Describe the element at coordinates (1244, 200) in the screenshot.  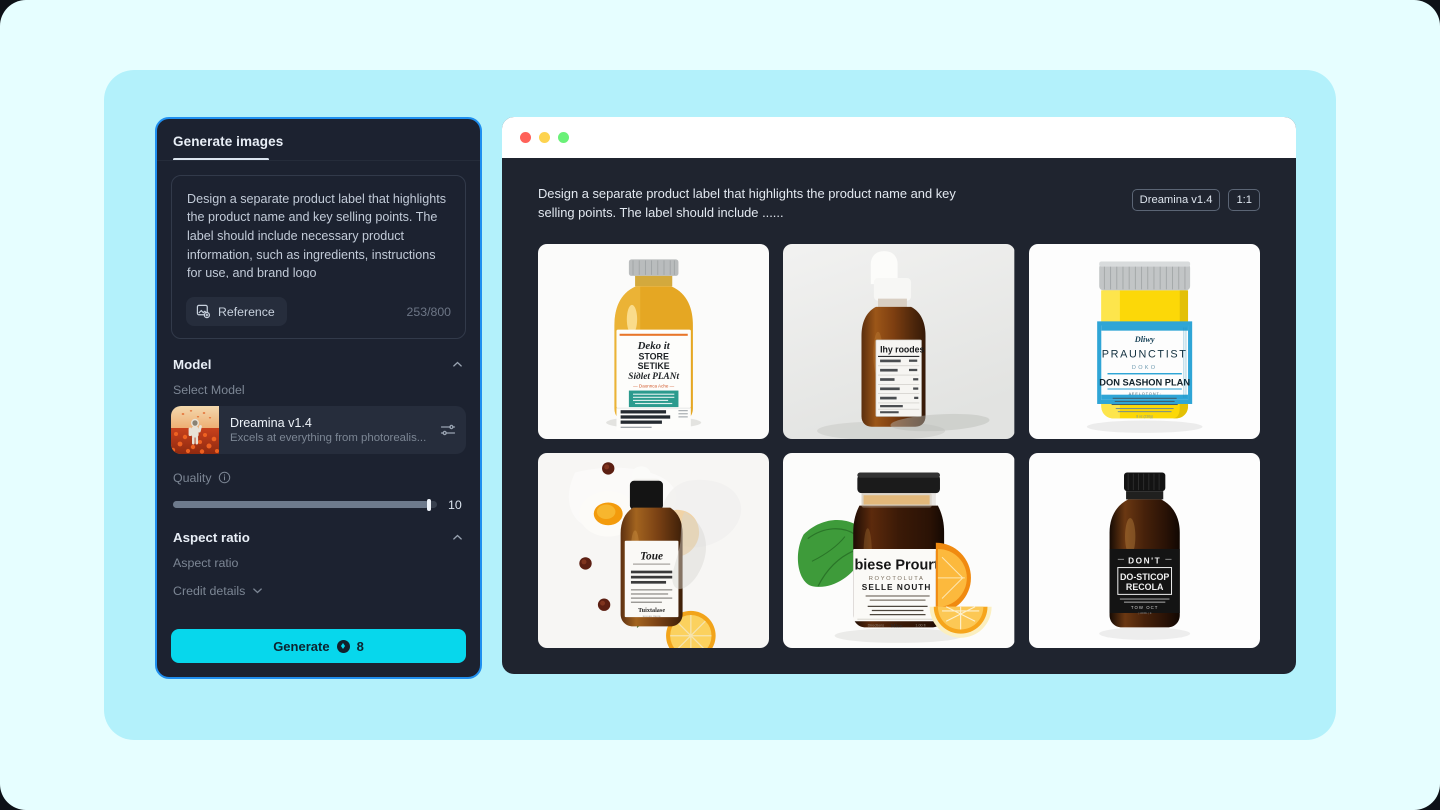
I see `badge-aspect-ratio: 1:1` at that location.